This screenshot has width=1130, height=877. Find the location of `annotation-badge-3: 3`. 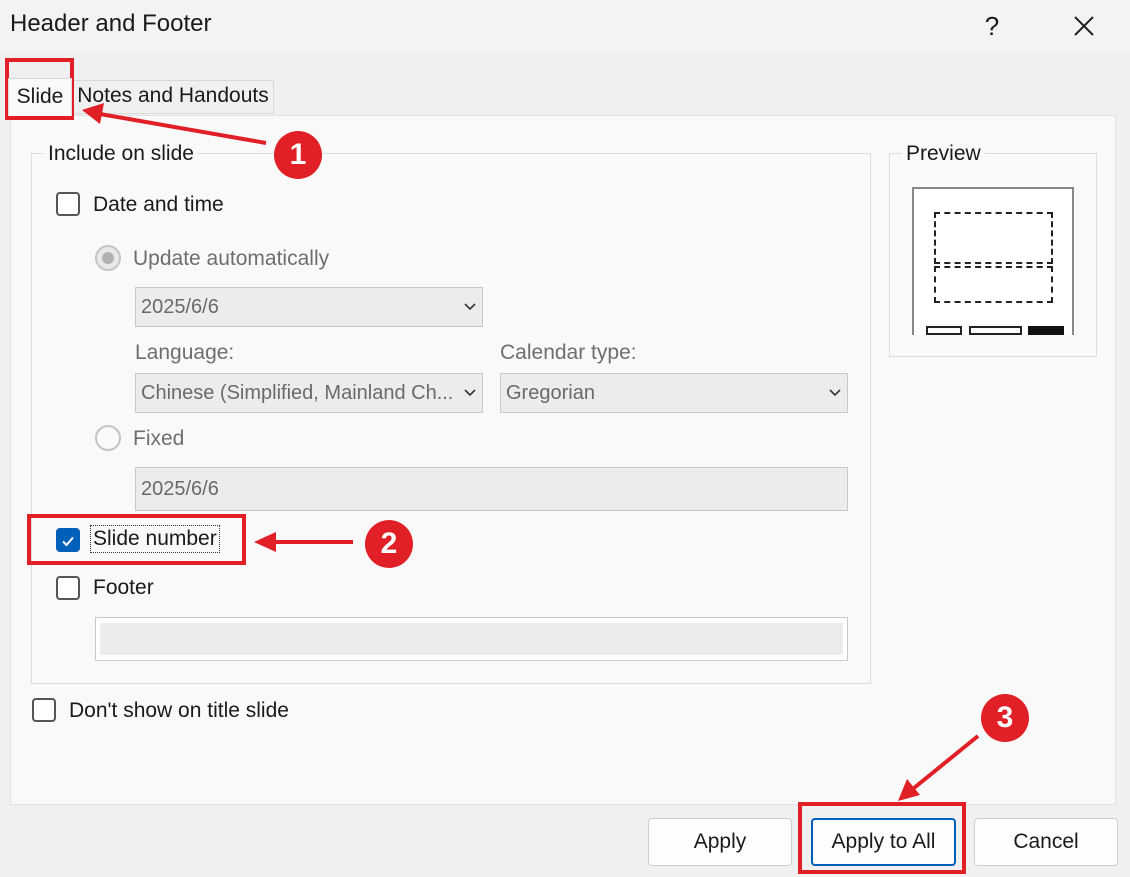

annotation-badge-3: 3 is located at coordinates (1005, 718).